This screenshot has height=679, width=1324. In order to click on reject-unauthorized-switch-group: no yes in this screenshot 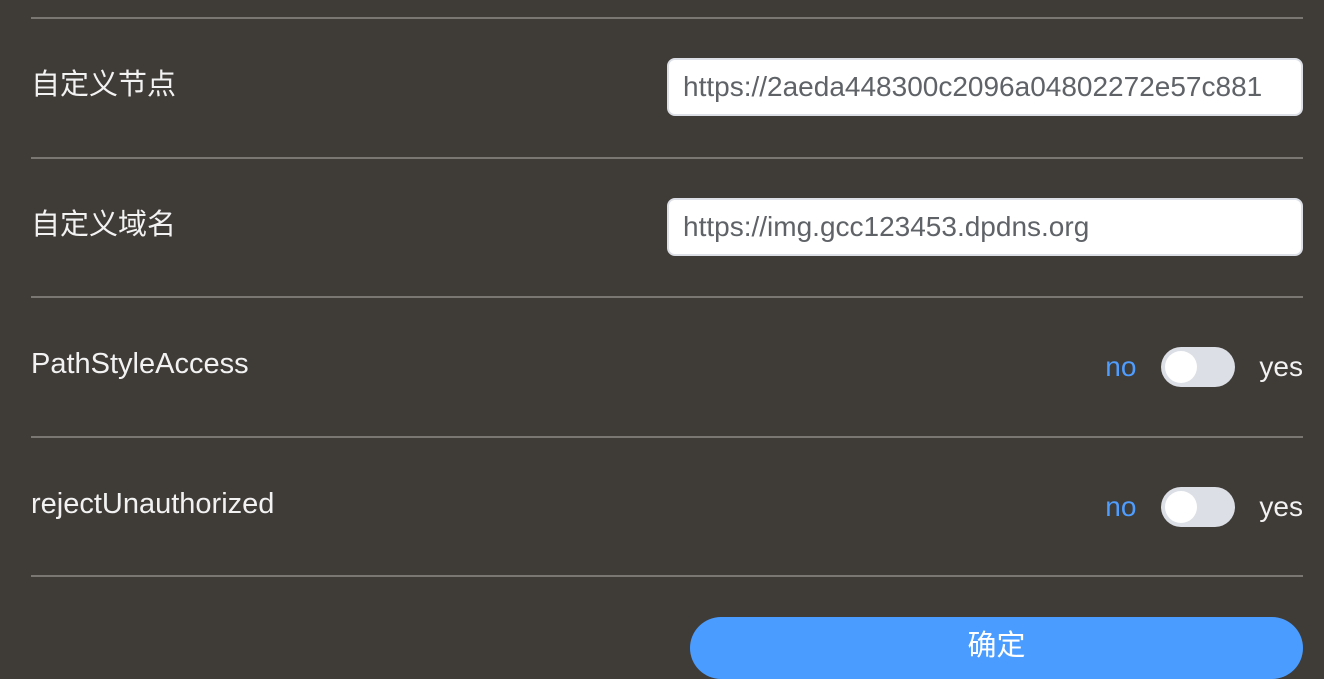, I will do `click(1204, 507)`.